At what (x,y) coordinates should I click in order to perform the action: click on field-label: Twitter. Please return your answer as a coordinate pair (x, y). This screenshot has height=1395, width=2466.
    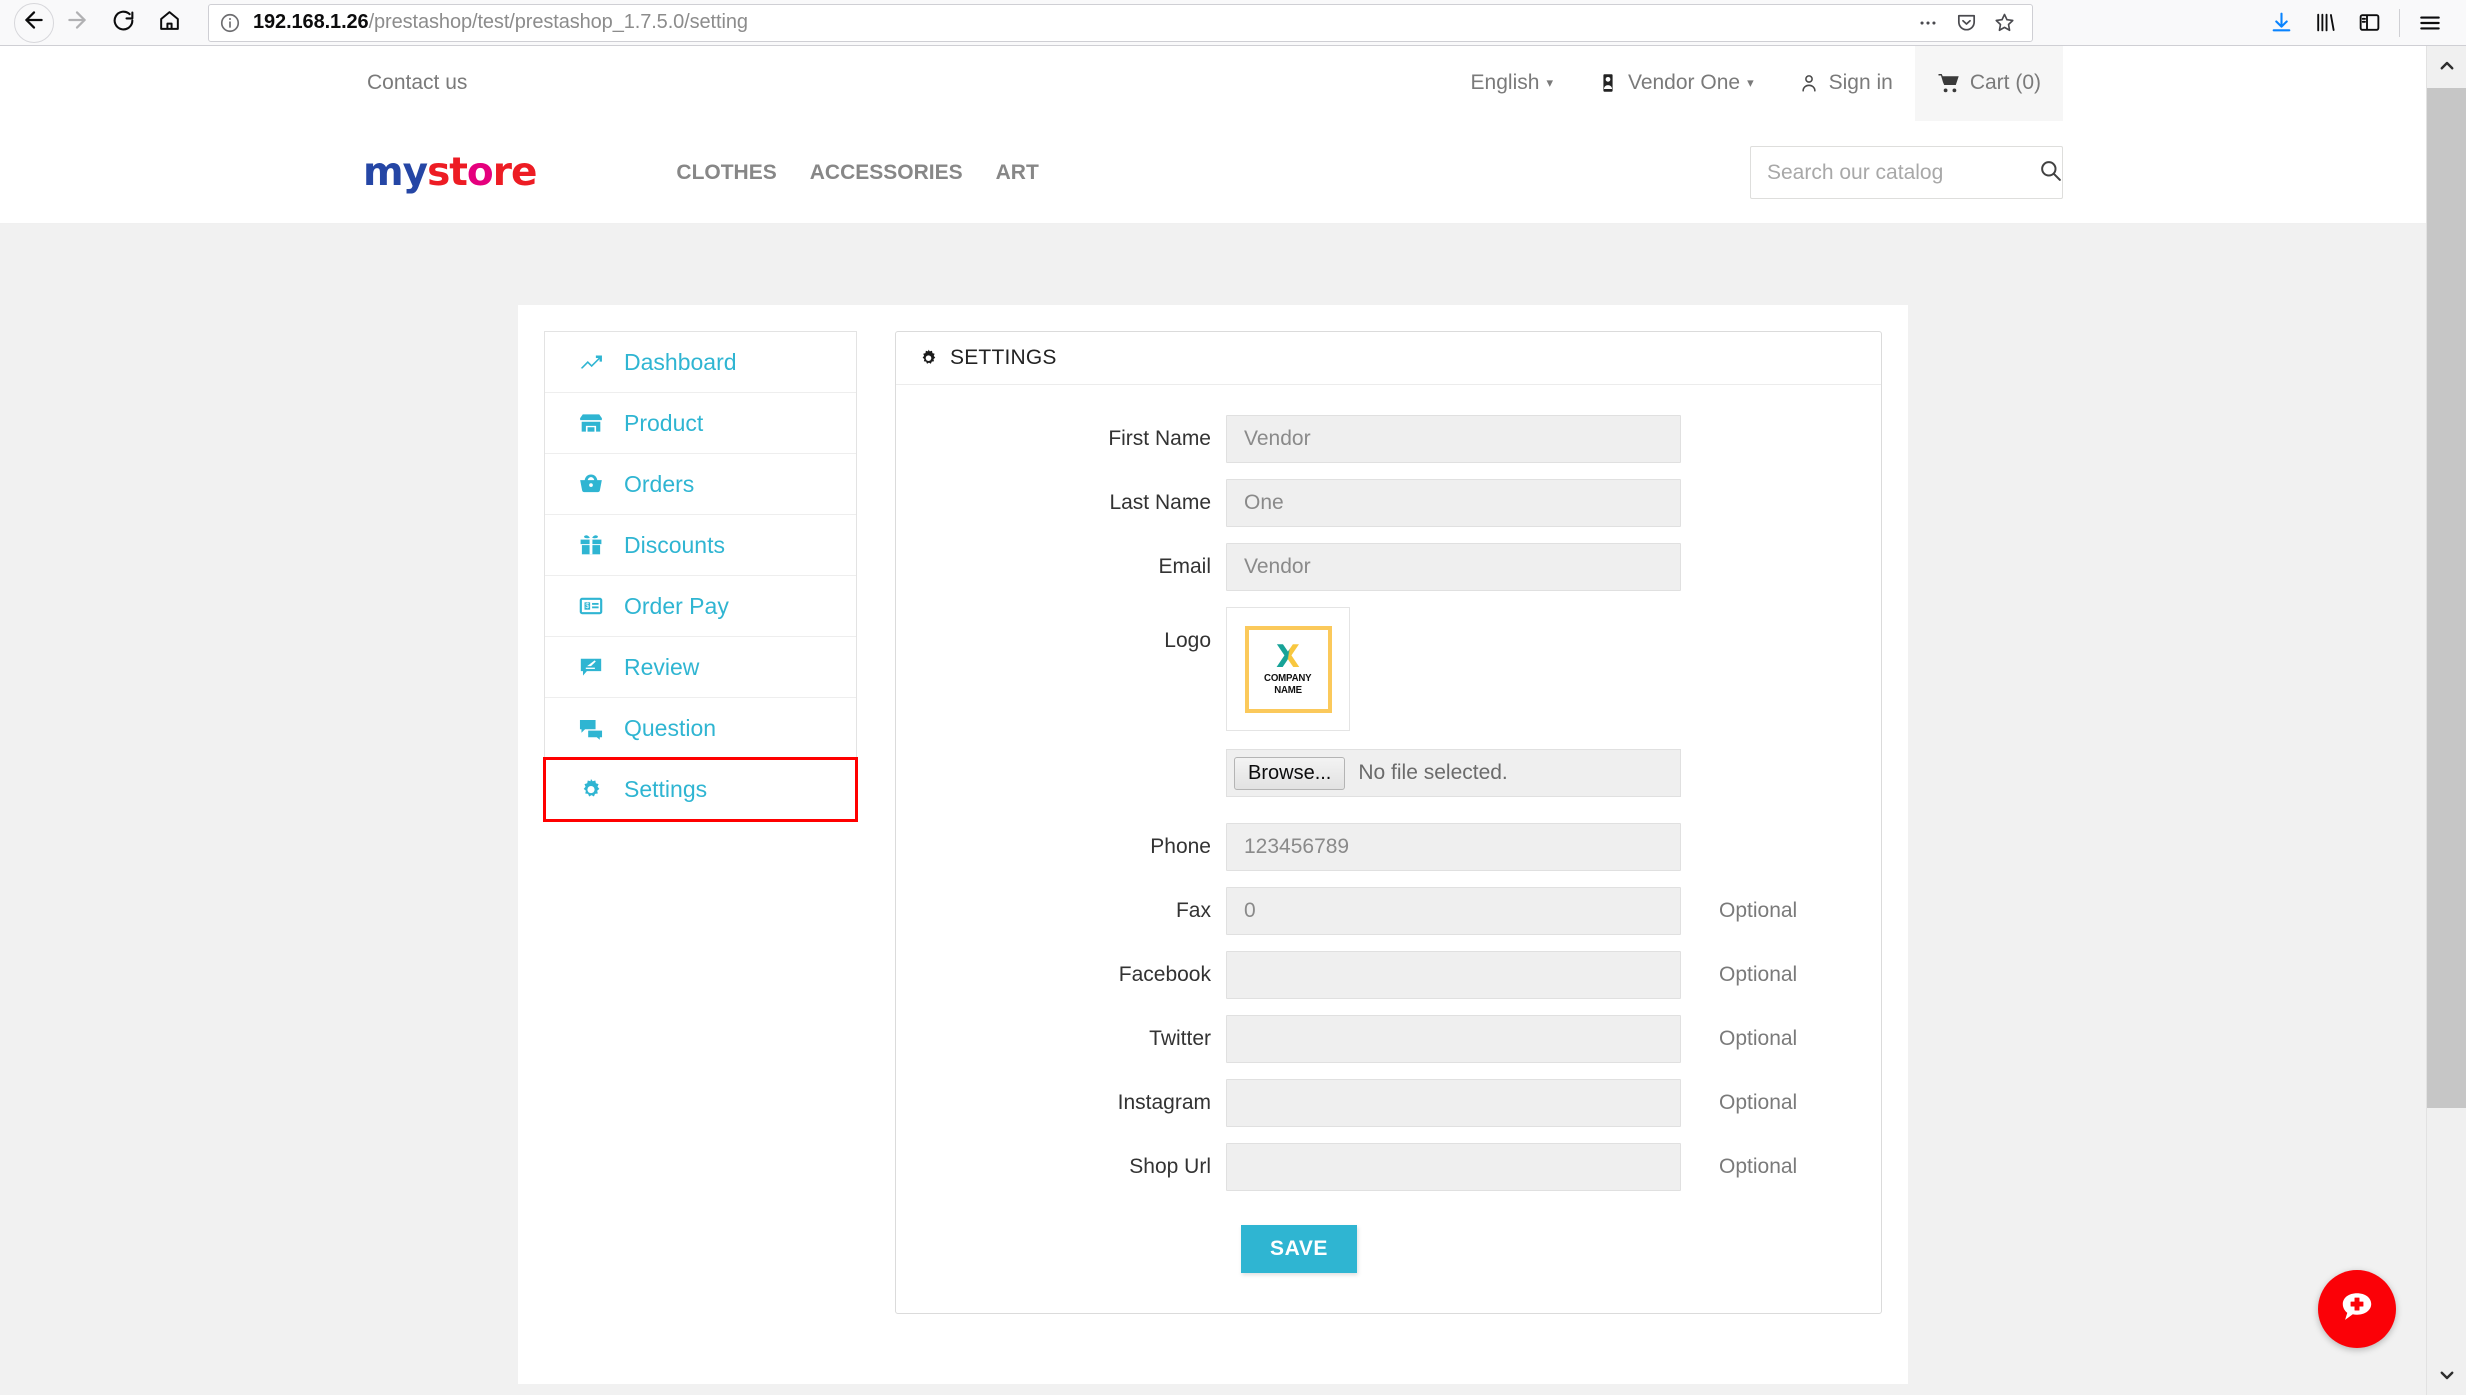
    Looking at the image, I should click on (1180, 1038).